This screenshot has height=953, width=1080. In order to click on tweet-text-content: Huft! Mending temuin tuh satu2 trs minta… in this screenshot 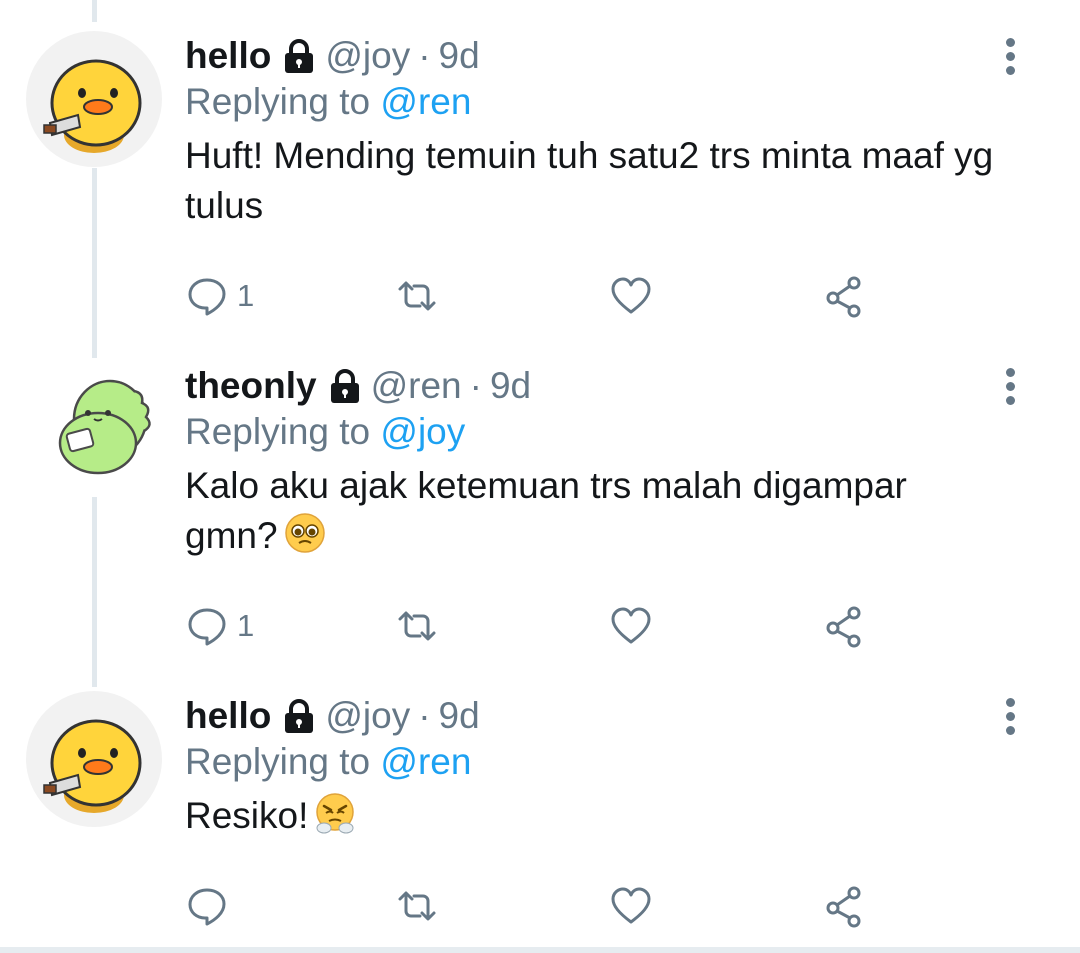, I will do `click(589, 180)`.